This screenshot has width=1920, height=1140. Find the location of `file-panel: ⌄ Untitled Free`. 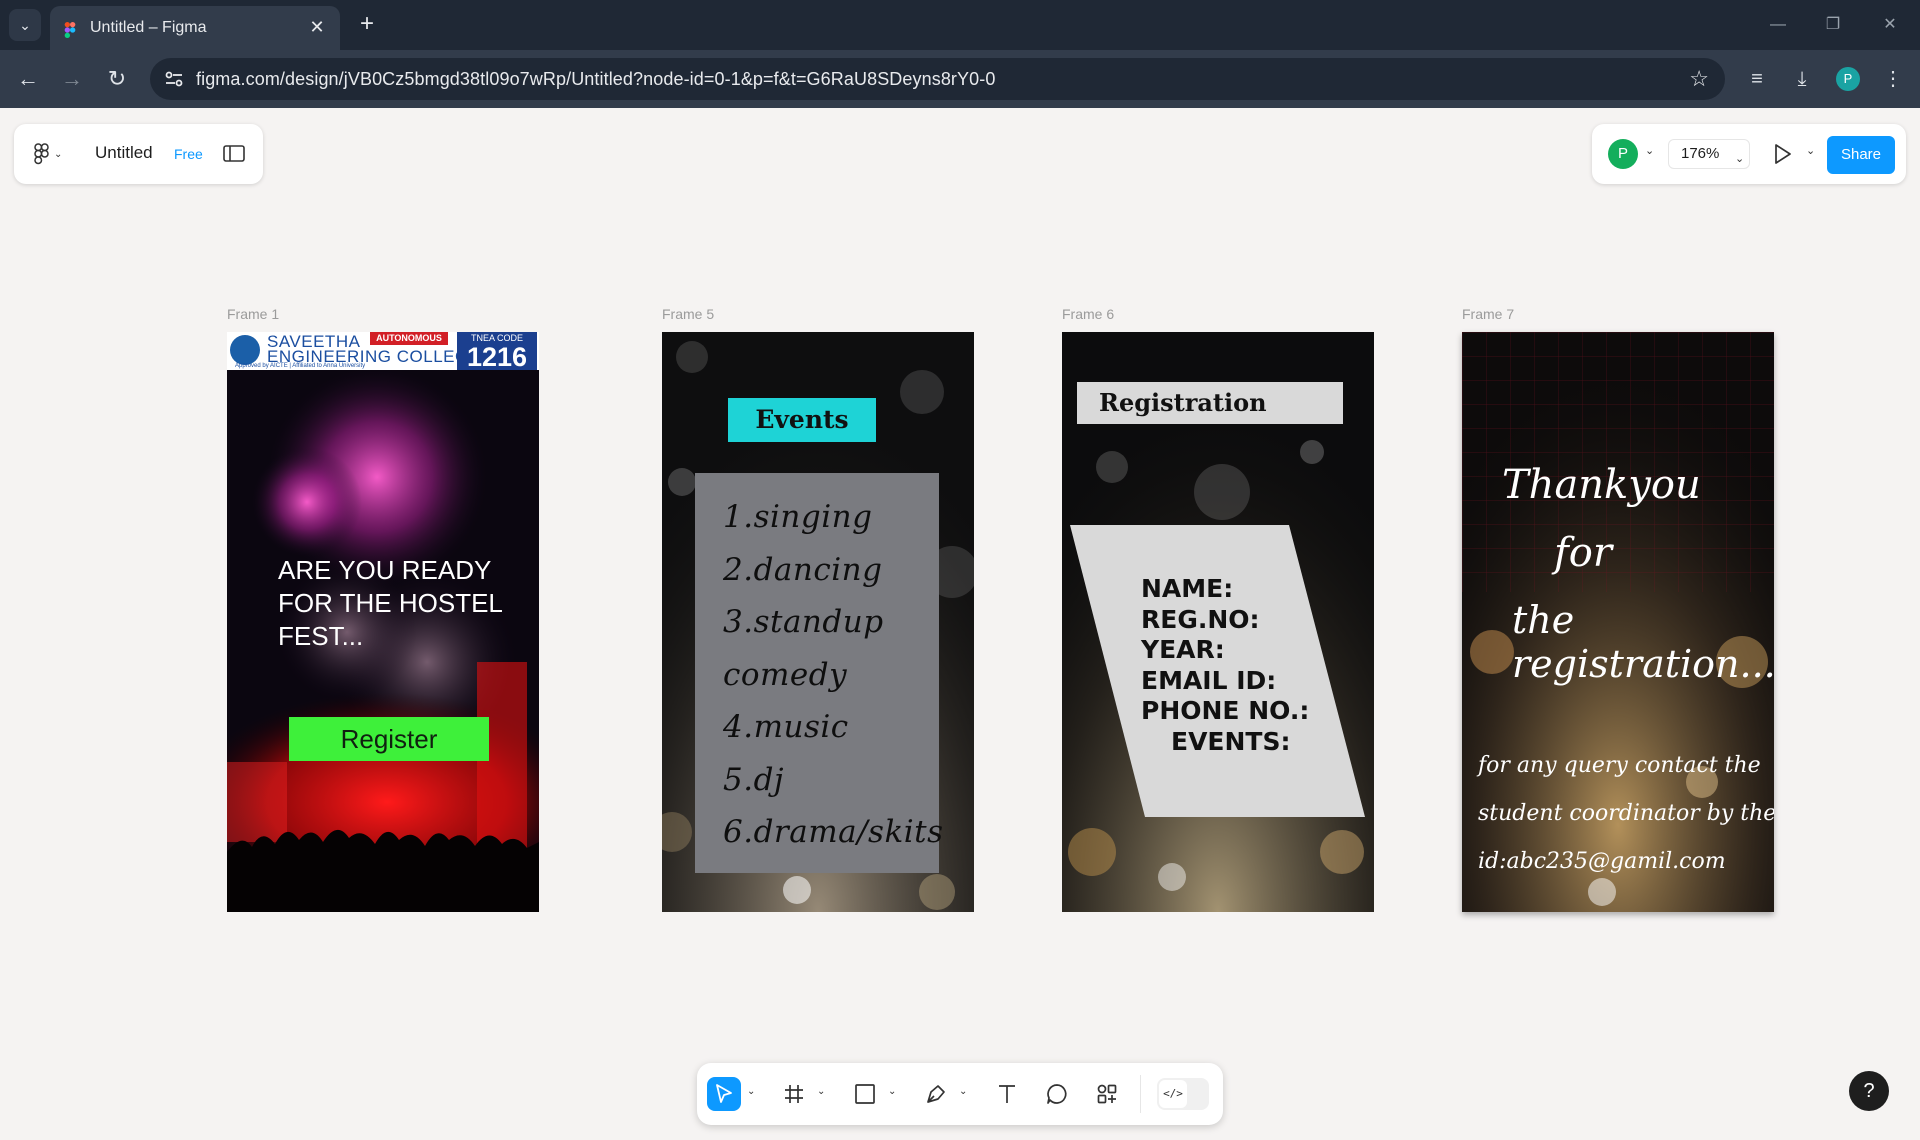

file-panel: ⌄ Untitled Free is located at coordinates (138, 154).